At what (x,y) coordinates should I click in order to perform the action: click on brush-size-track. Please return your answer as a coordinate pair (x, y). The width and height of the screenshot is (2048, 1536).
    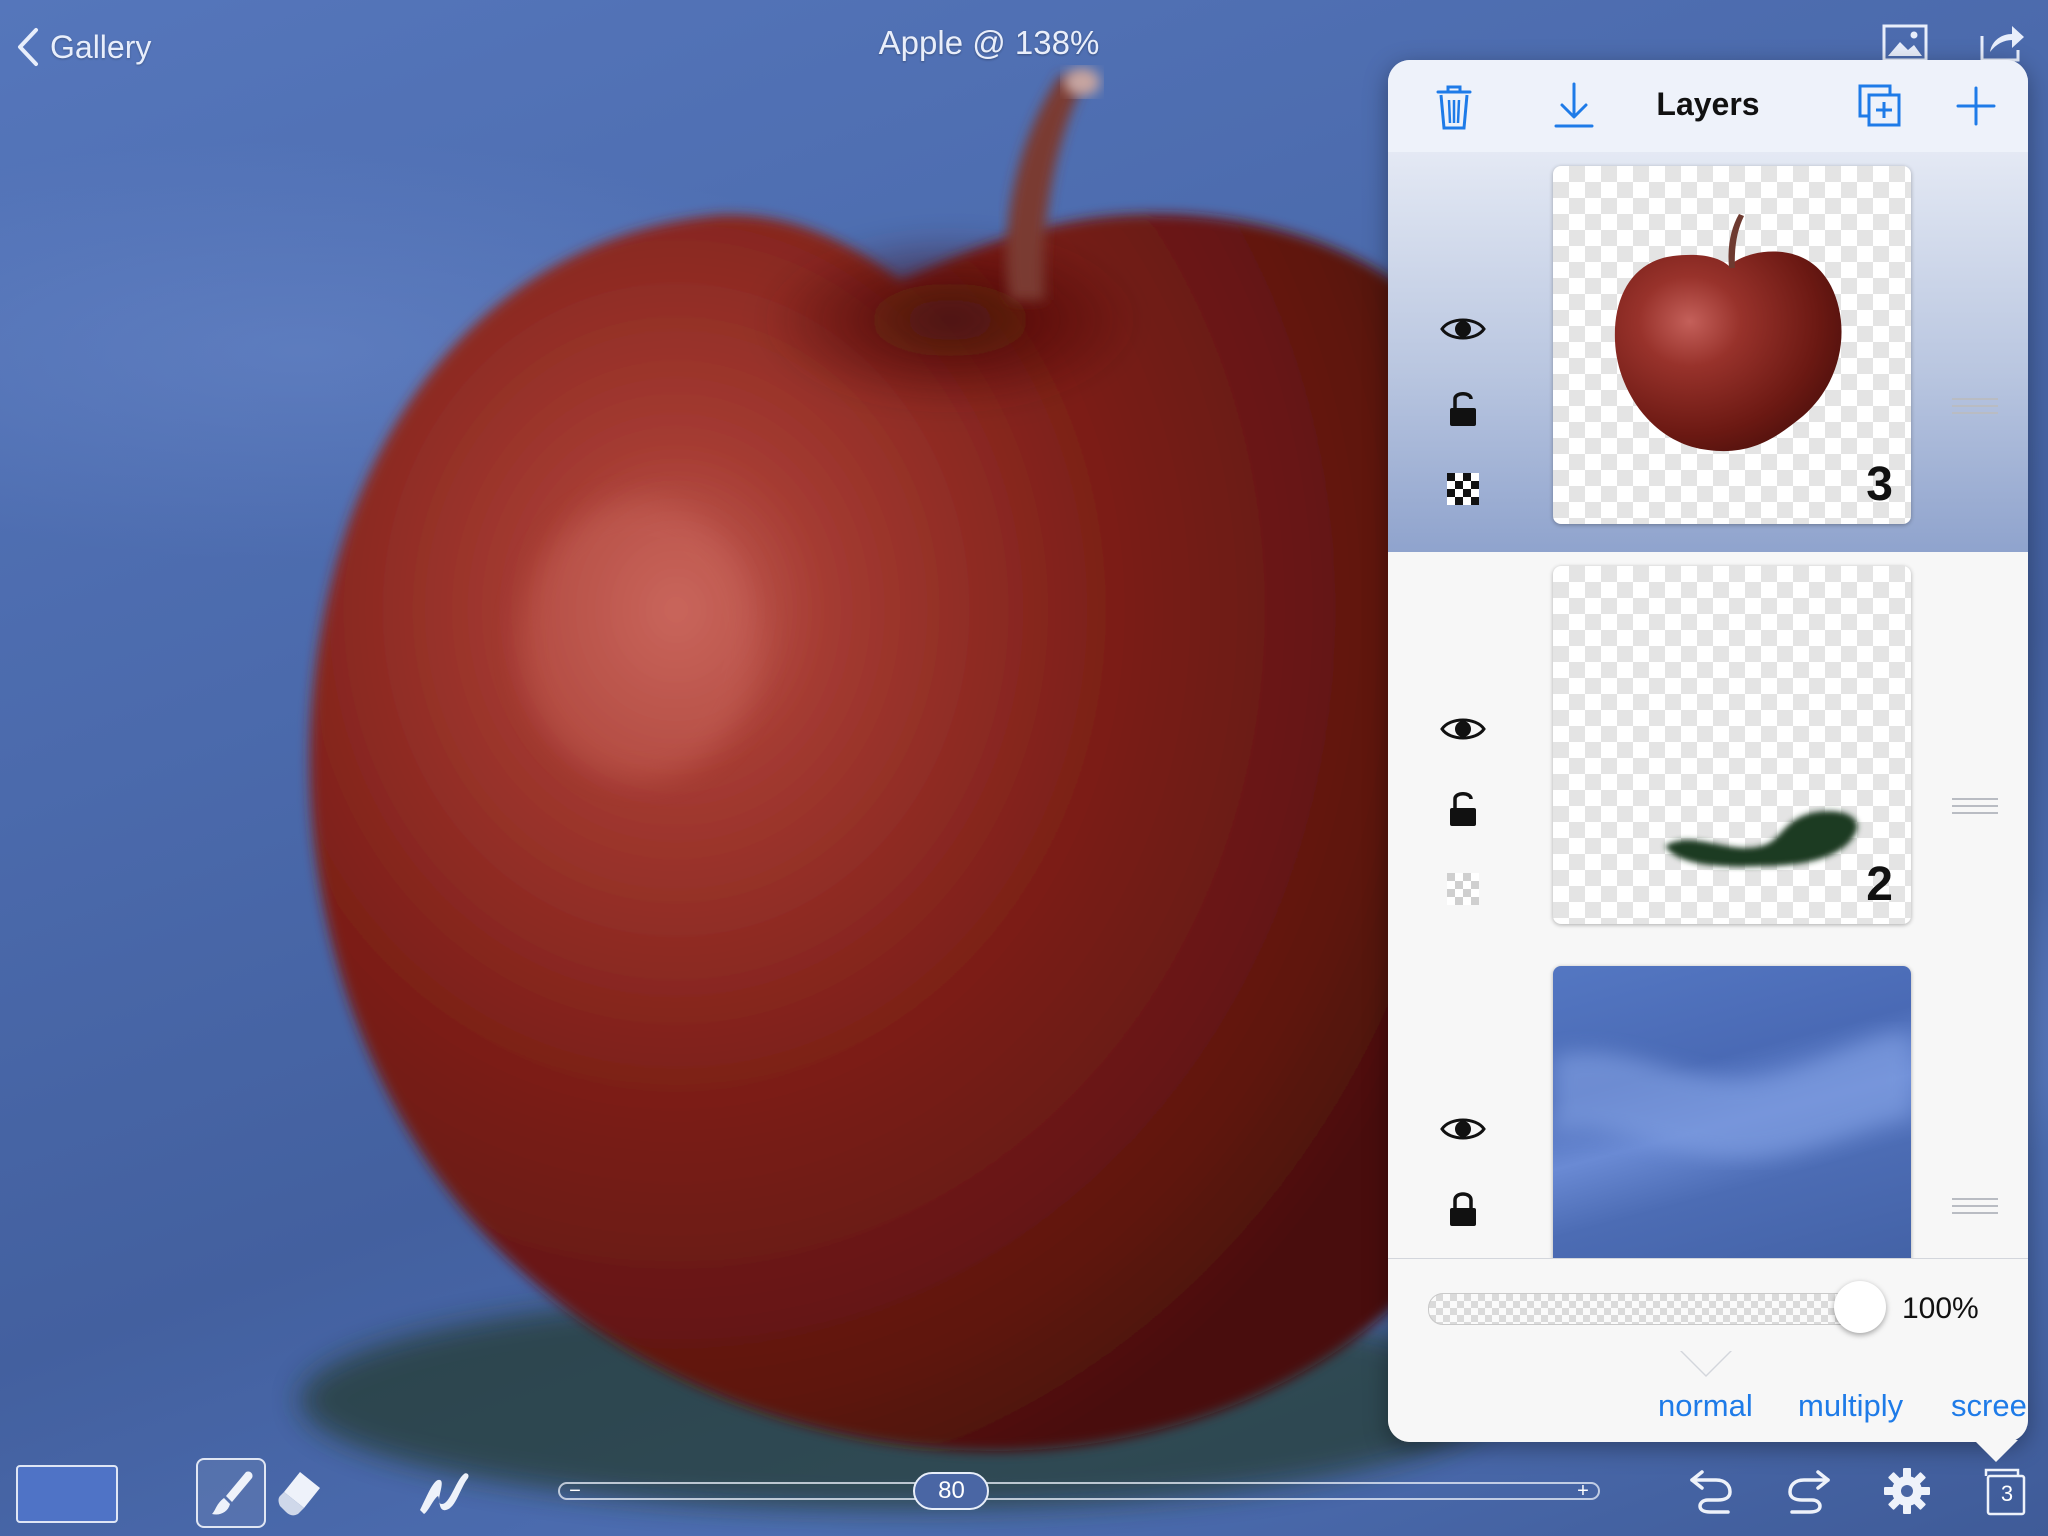
    Looking at the image, I should click on (1079, 1491).